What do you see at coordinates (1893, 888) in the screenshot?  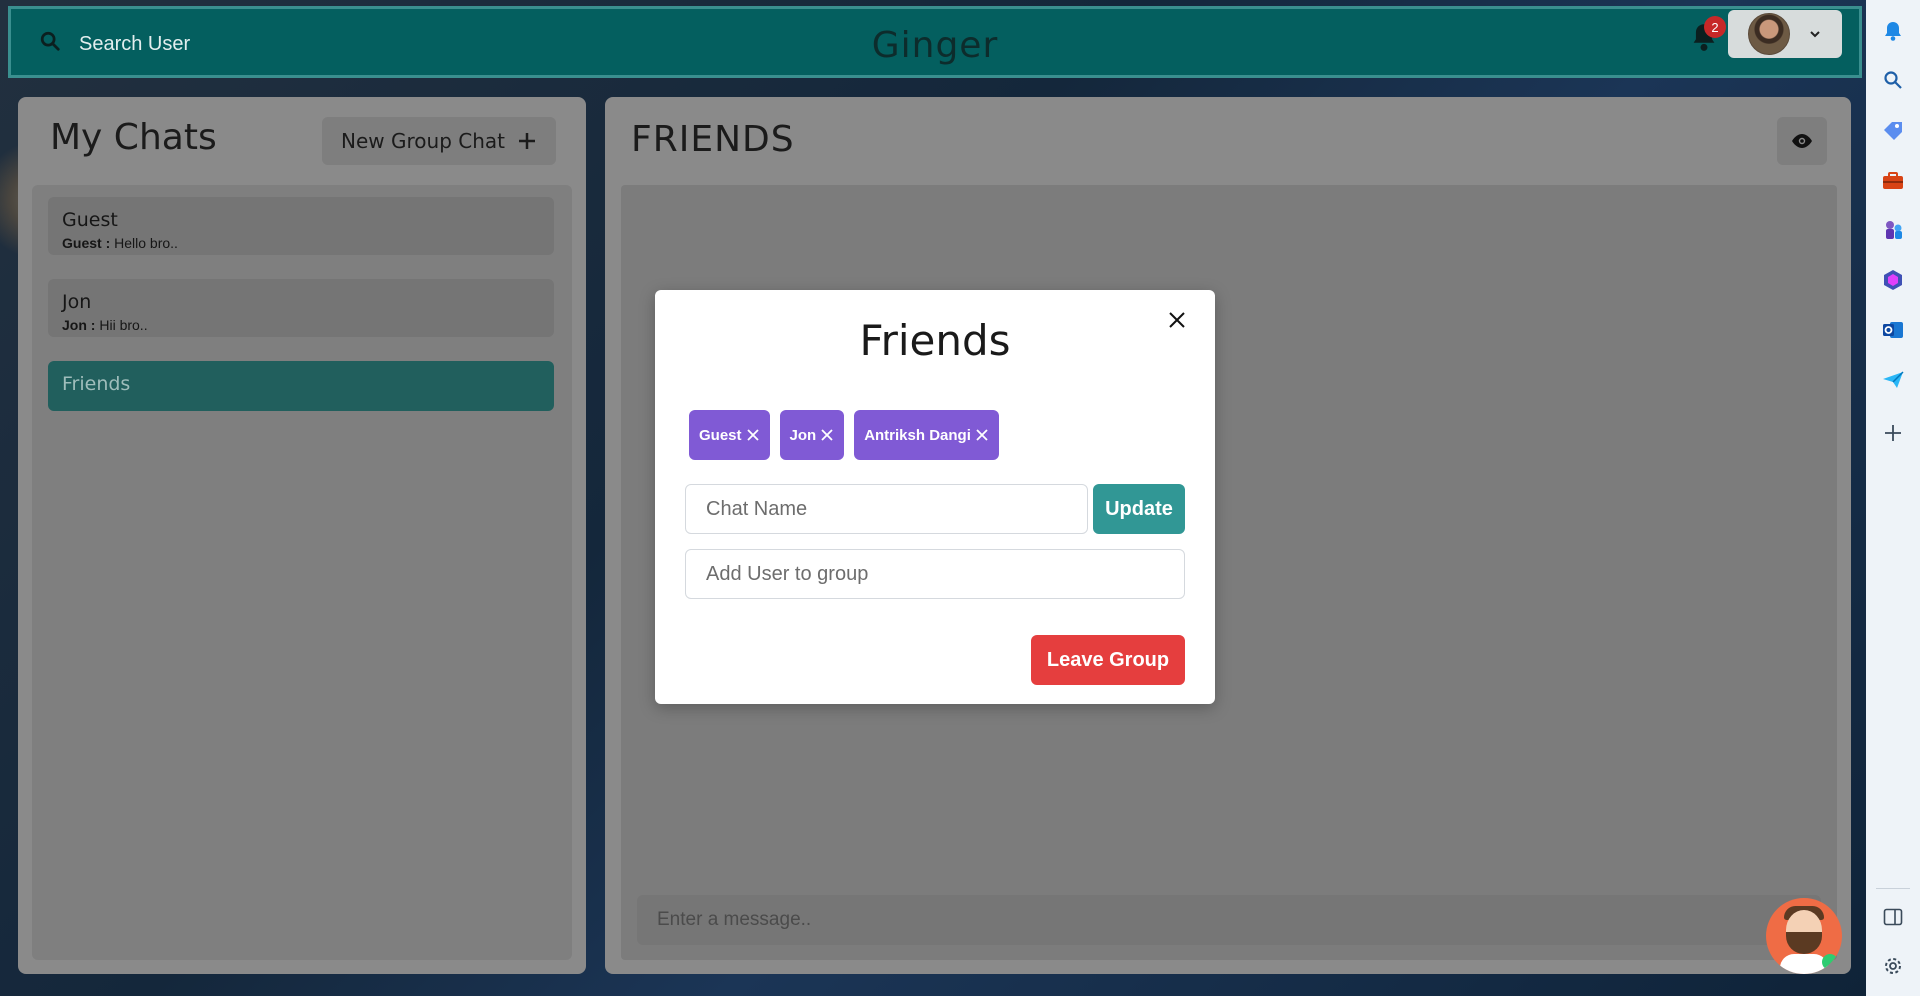 I see `sidebar-divider` at bounding box center [1893, 888].